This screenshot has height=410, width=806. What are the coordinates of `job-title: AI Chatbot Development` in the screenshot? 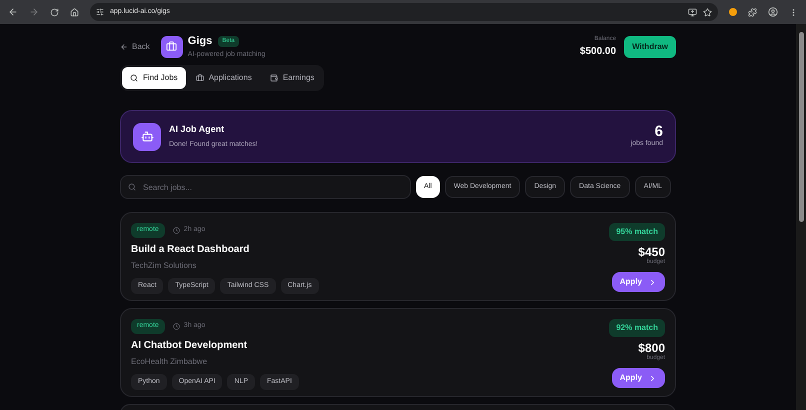 It's located at (189, 345).